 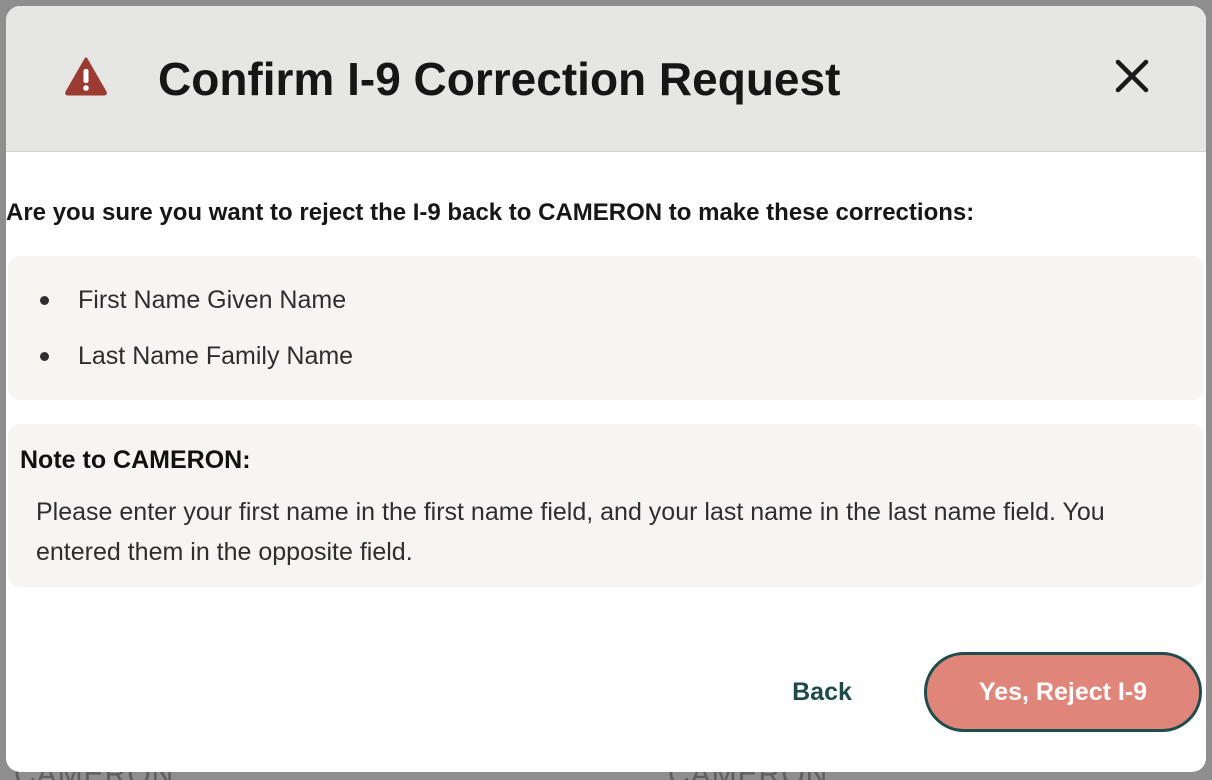 I want to click on correction-label: First Name Given Name, so click(x=212, y=300).